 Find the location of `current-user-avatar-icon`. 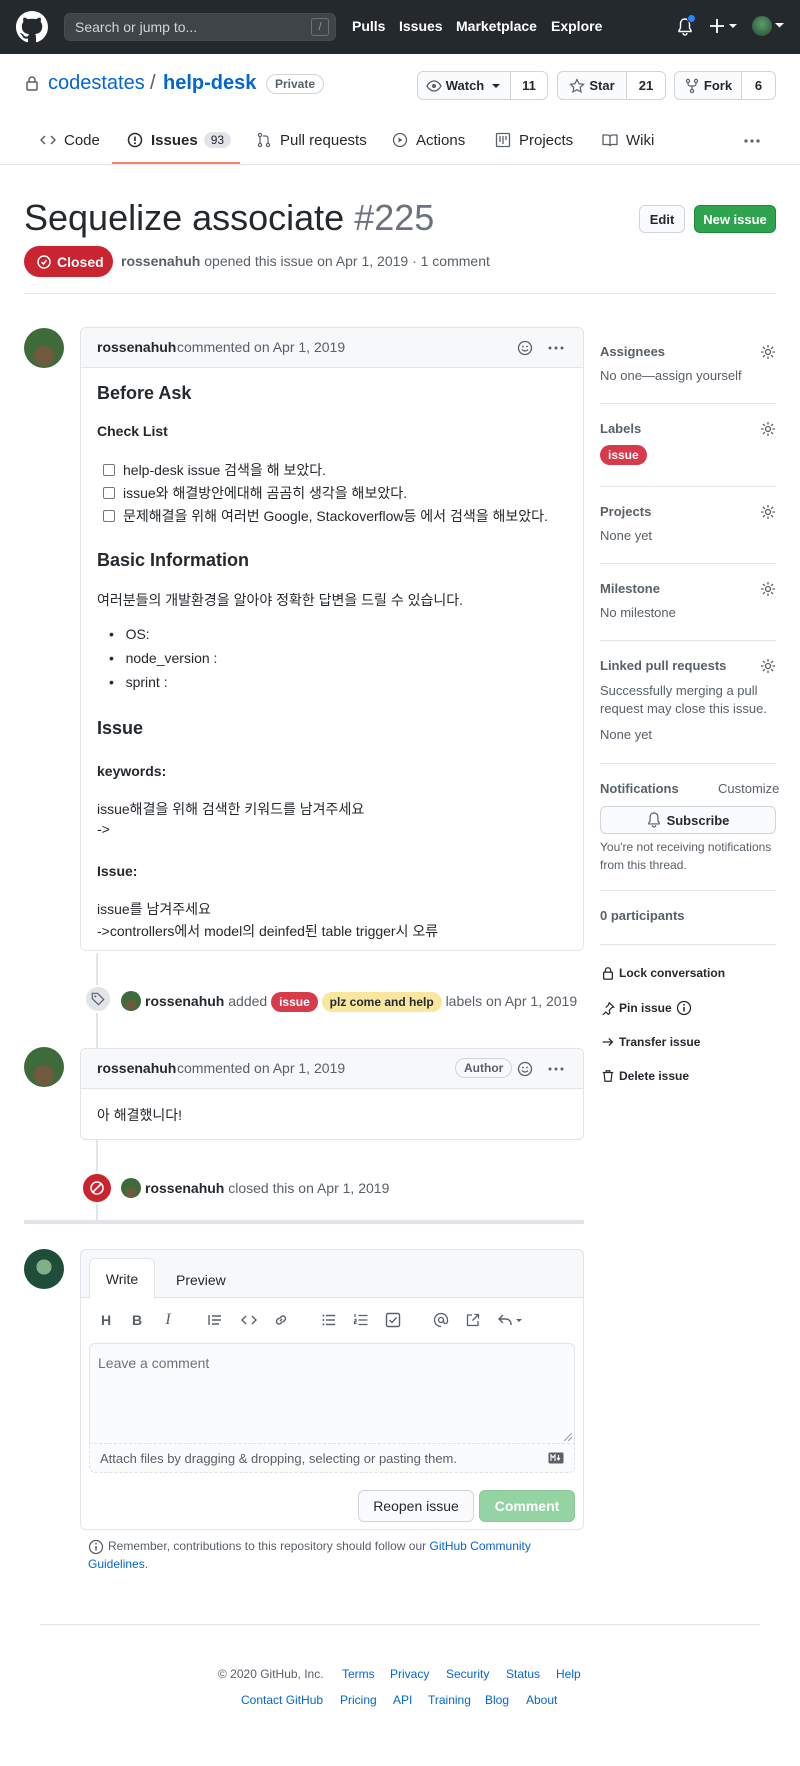

current-user-avatar-icon is located at coordinates (44, 1269).